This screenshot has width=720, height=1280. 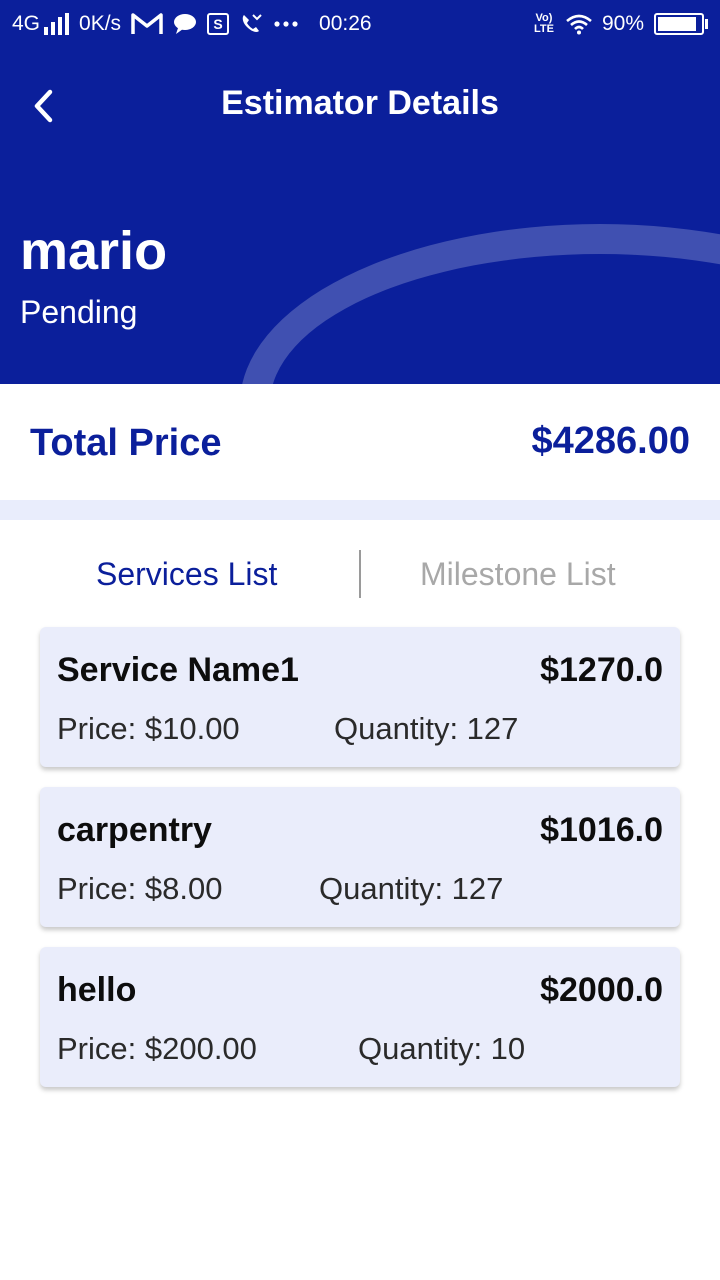 What do you see at coordinates (622, 23) in the screenshot?
I see `battery-percent: 90%` at bounding box center [622, 23].